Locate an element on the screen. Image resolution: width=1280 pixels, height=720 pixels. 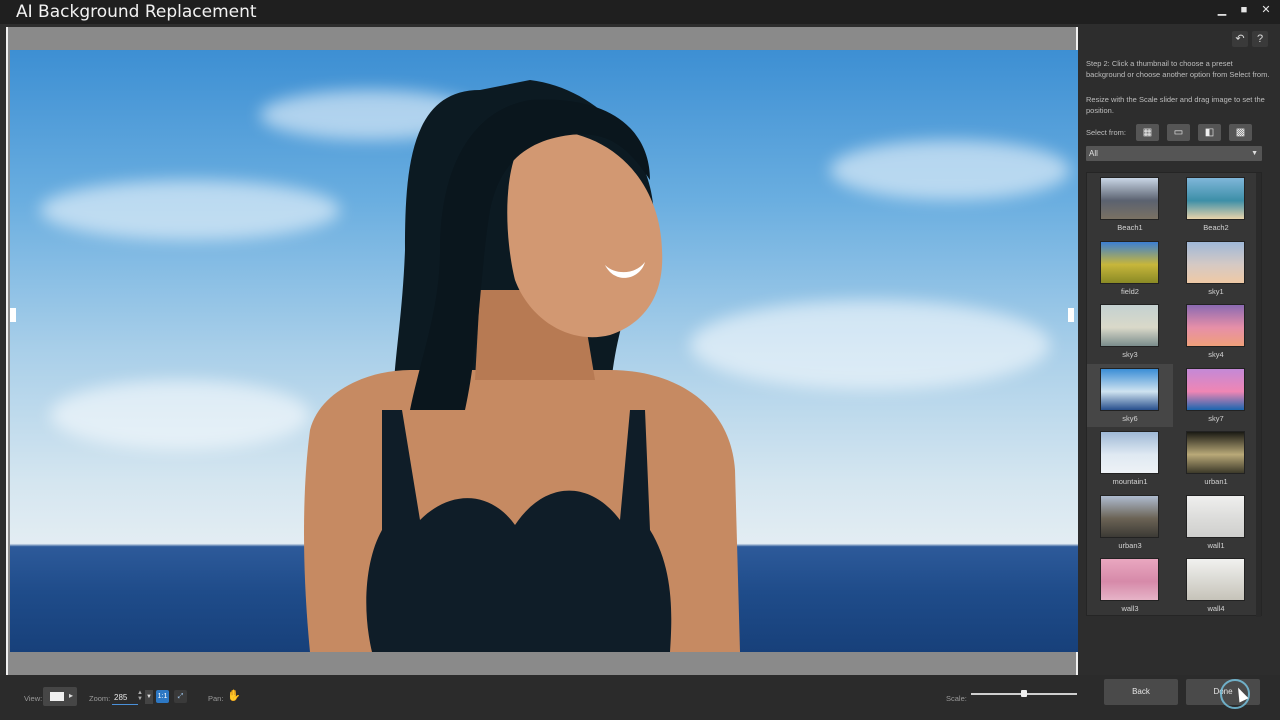
zoom-input: 285 is located at coordinates (125, 698).